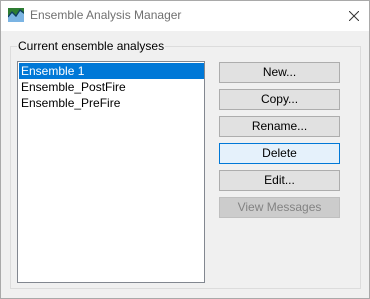 The image size is (370, 299). Describe the element at coordinates (279, 207) in the screenshot. I see `view-messages-button: View Messages` at that location.